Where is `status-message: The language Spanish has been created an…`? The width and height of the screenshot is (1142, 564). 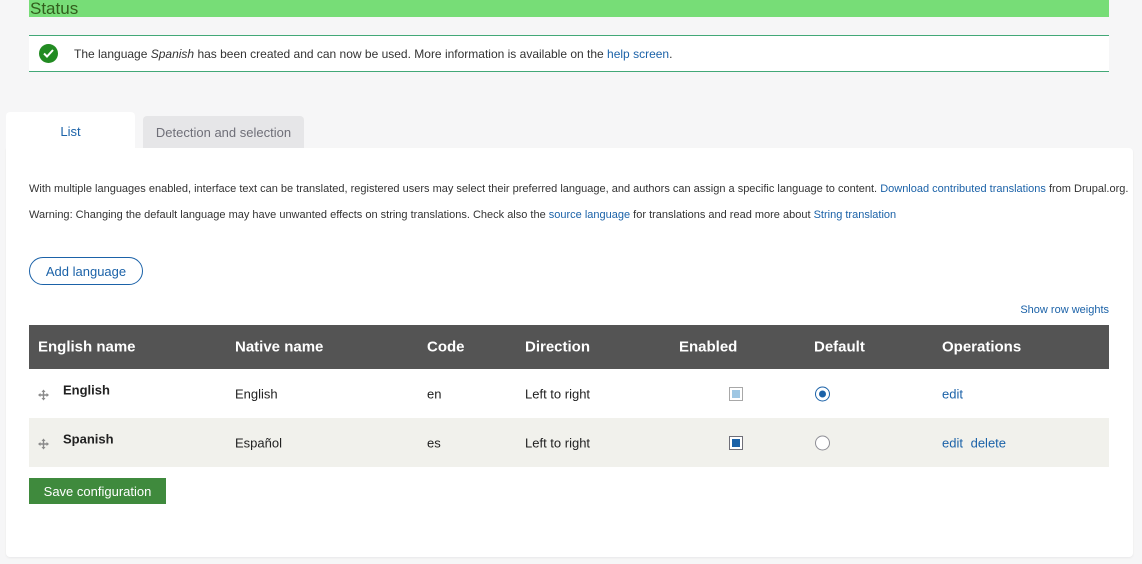
status-message: The language Spanish has been created an… is located at coordinates (569, 53).